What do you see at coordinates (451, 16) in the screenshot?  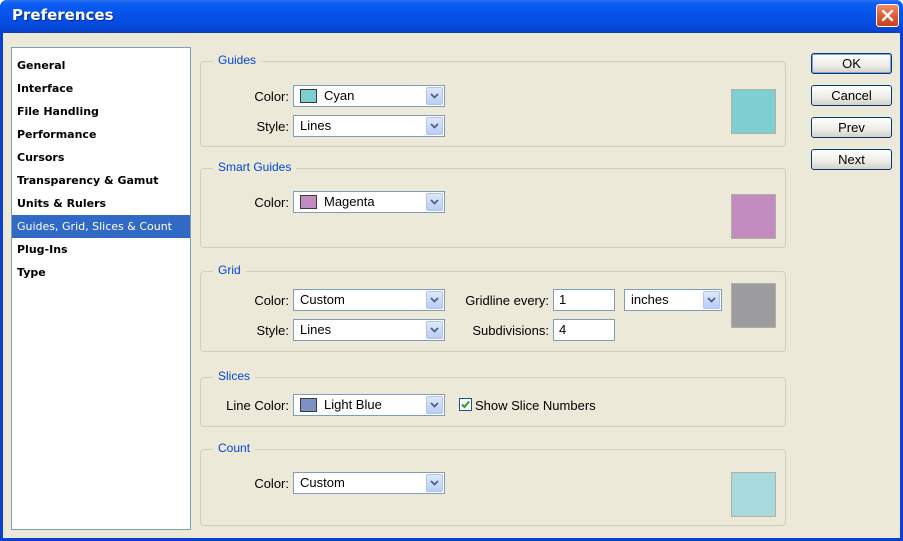 I see `title-bar: Preferences` at bounding box center [451, 16].